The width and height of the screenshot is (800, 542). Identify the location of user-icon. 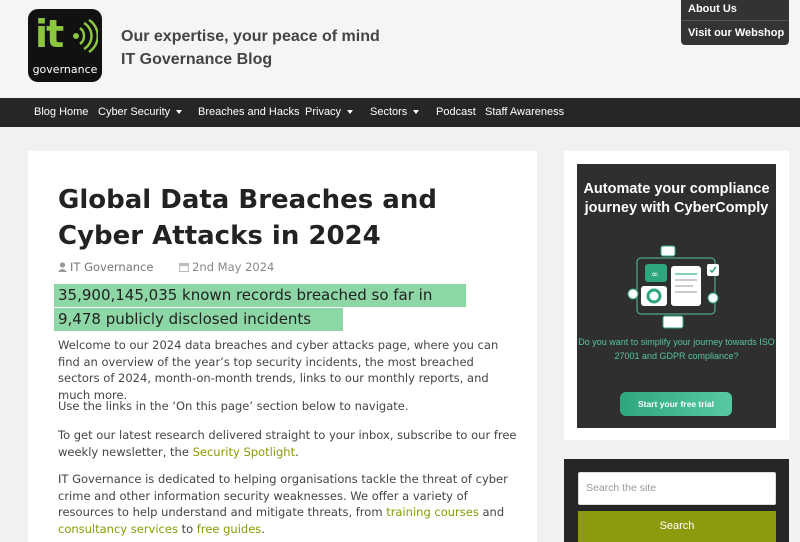
(62, 267).